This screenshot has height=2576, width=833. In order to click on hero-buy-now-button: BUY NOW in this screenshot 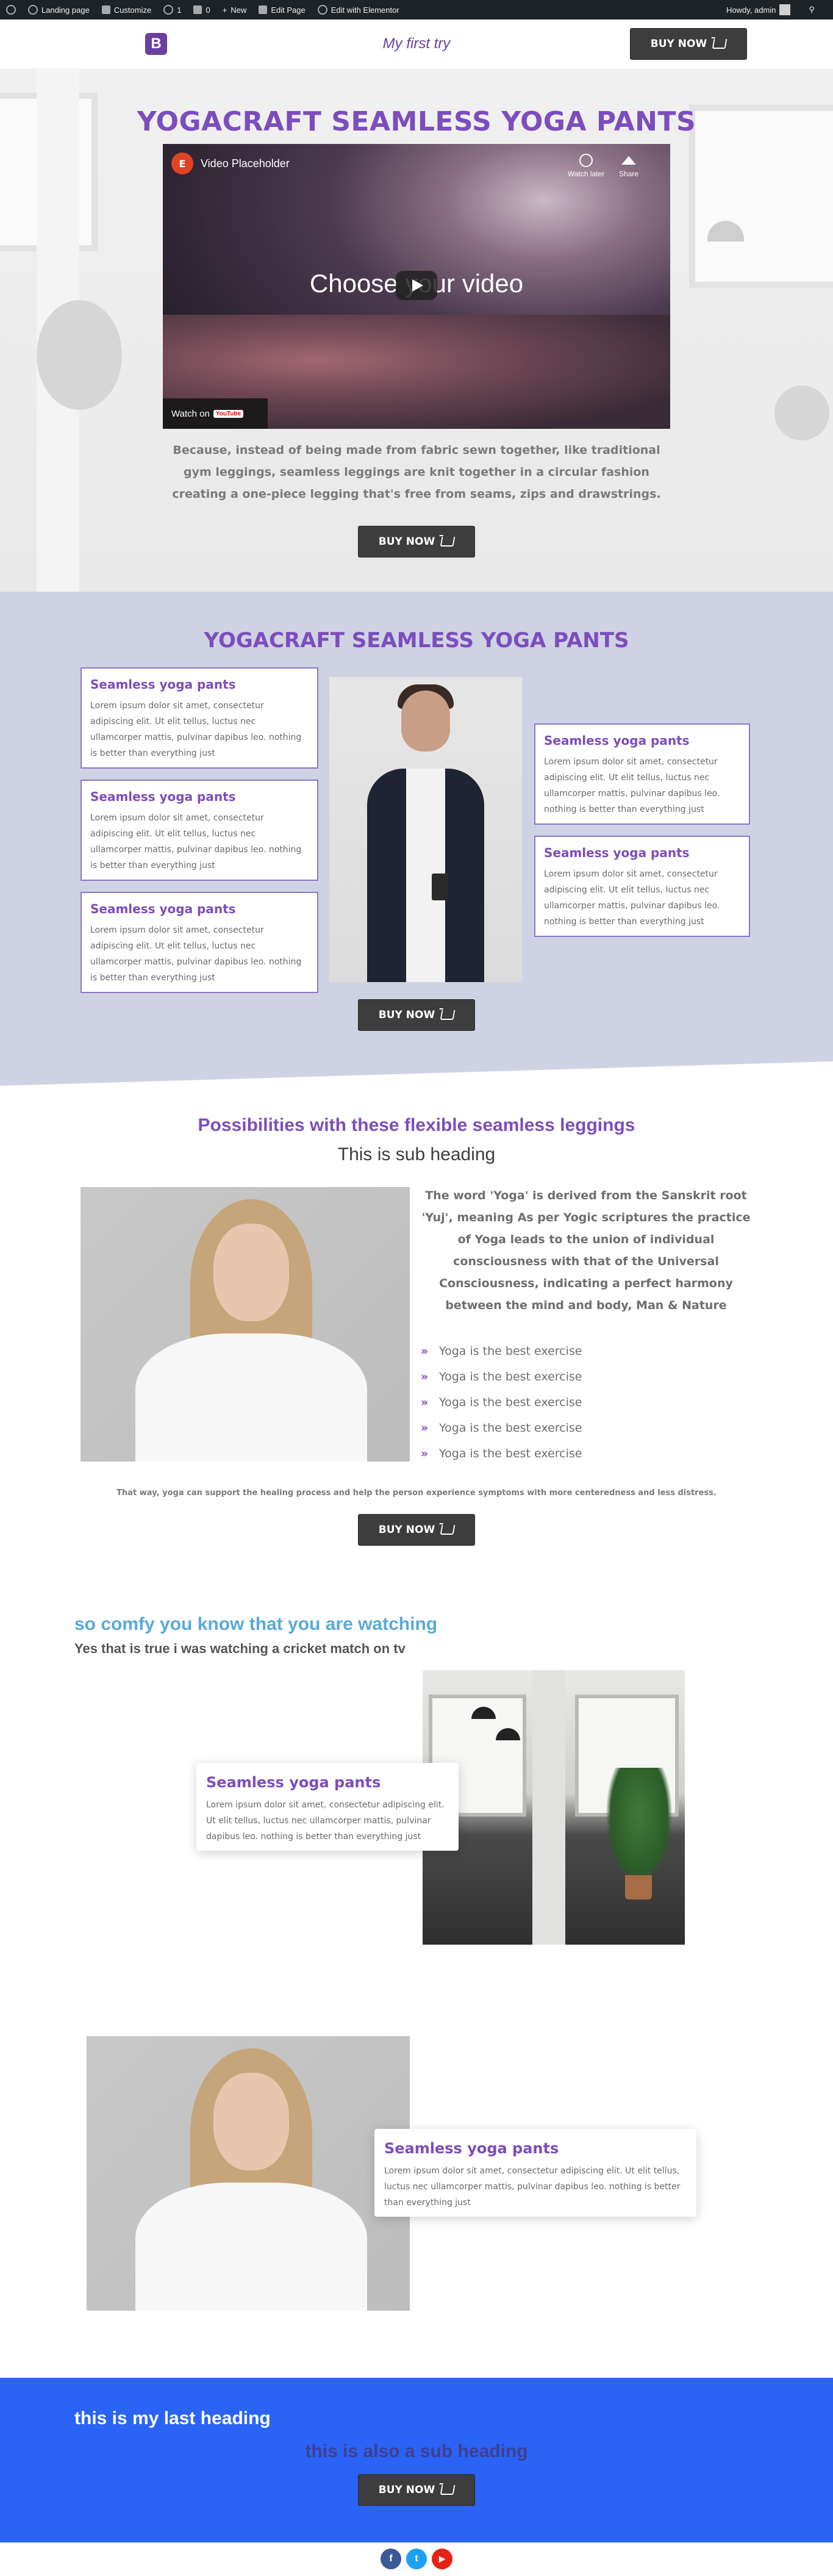, I will do `click(416, 542)`.